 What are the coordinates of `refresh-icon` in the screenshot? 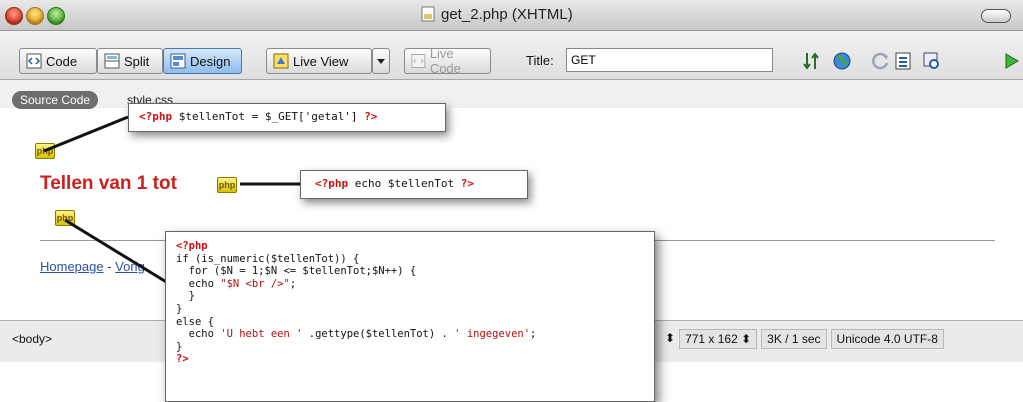 It's located at (881, 61).